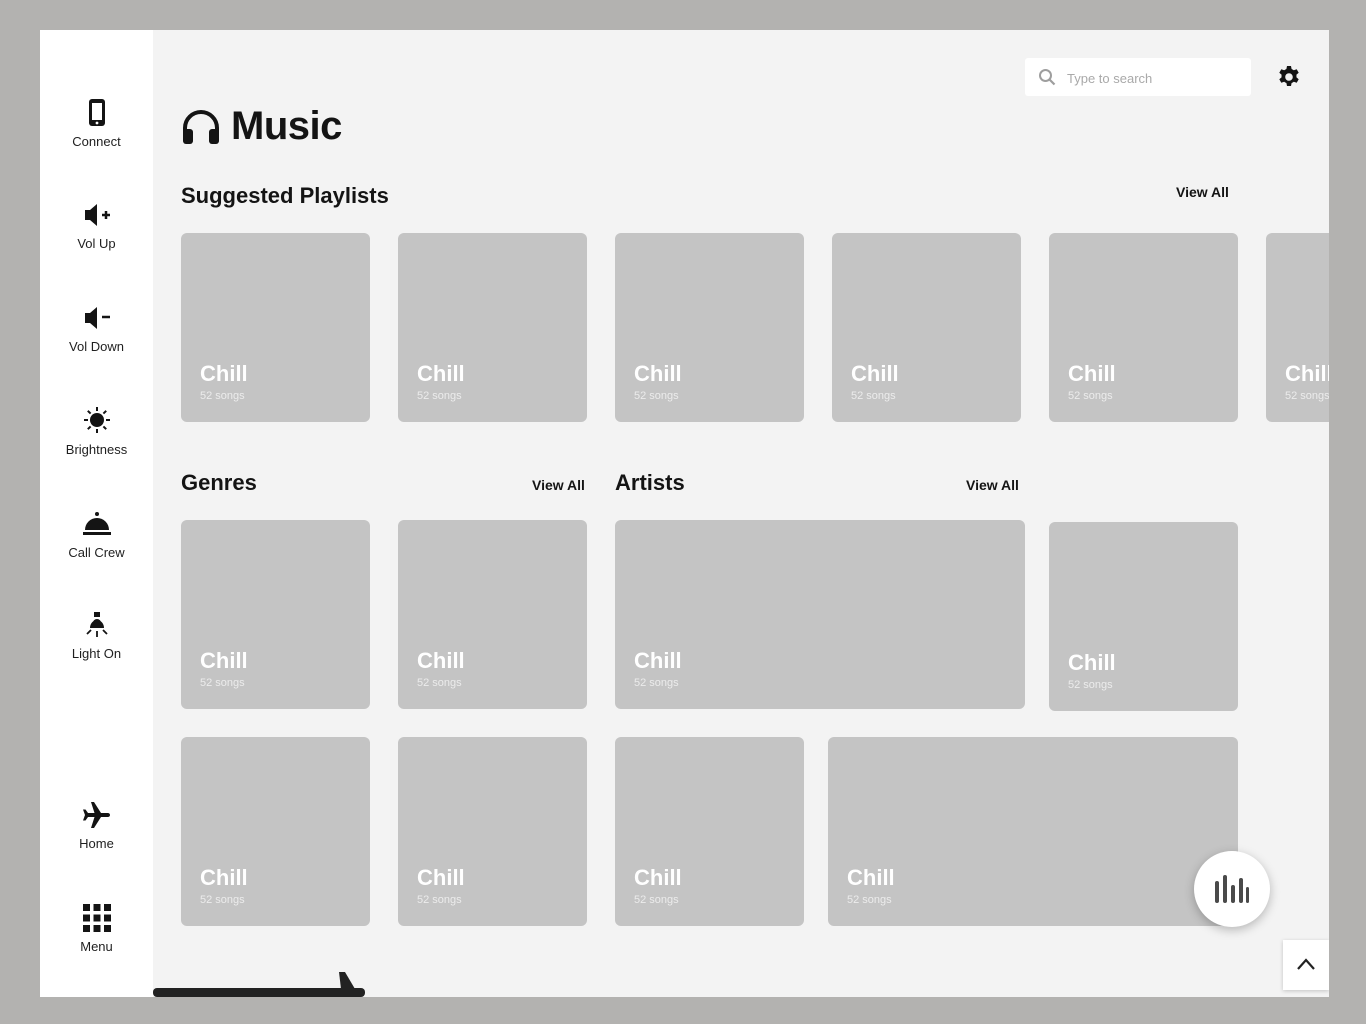 The width and height of the screenshot is (1366, 1024). What do you see at coordinates (1155, 78) in the screenshot?
I see `search-input` at bounding box center [1155, 78].